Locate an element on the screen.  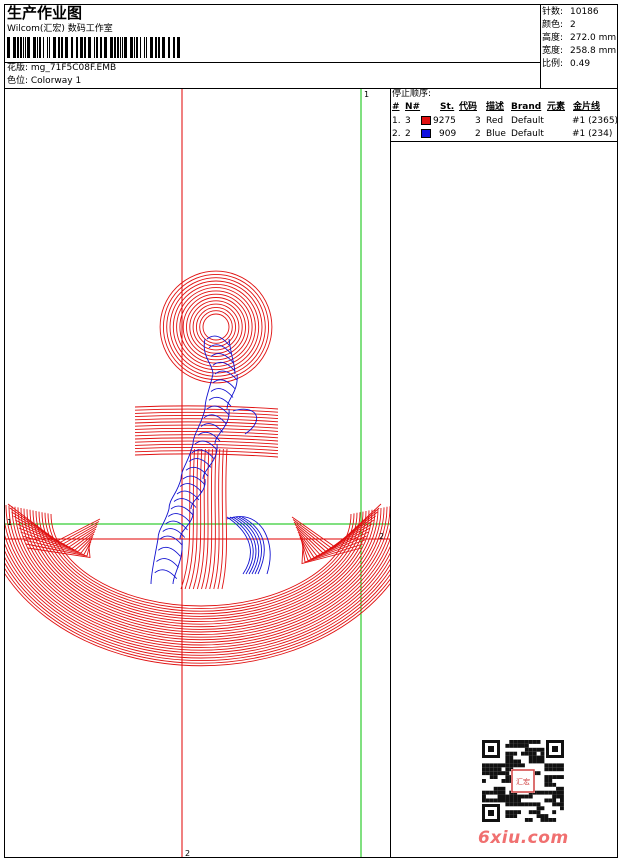
guide-label-right: 2 is located at coordinates (382, 536).